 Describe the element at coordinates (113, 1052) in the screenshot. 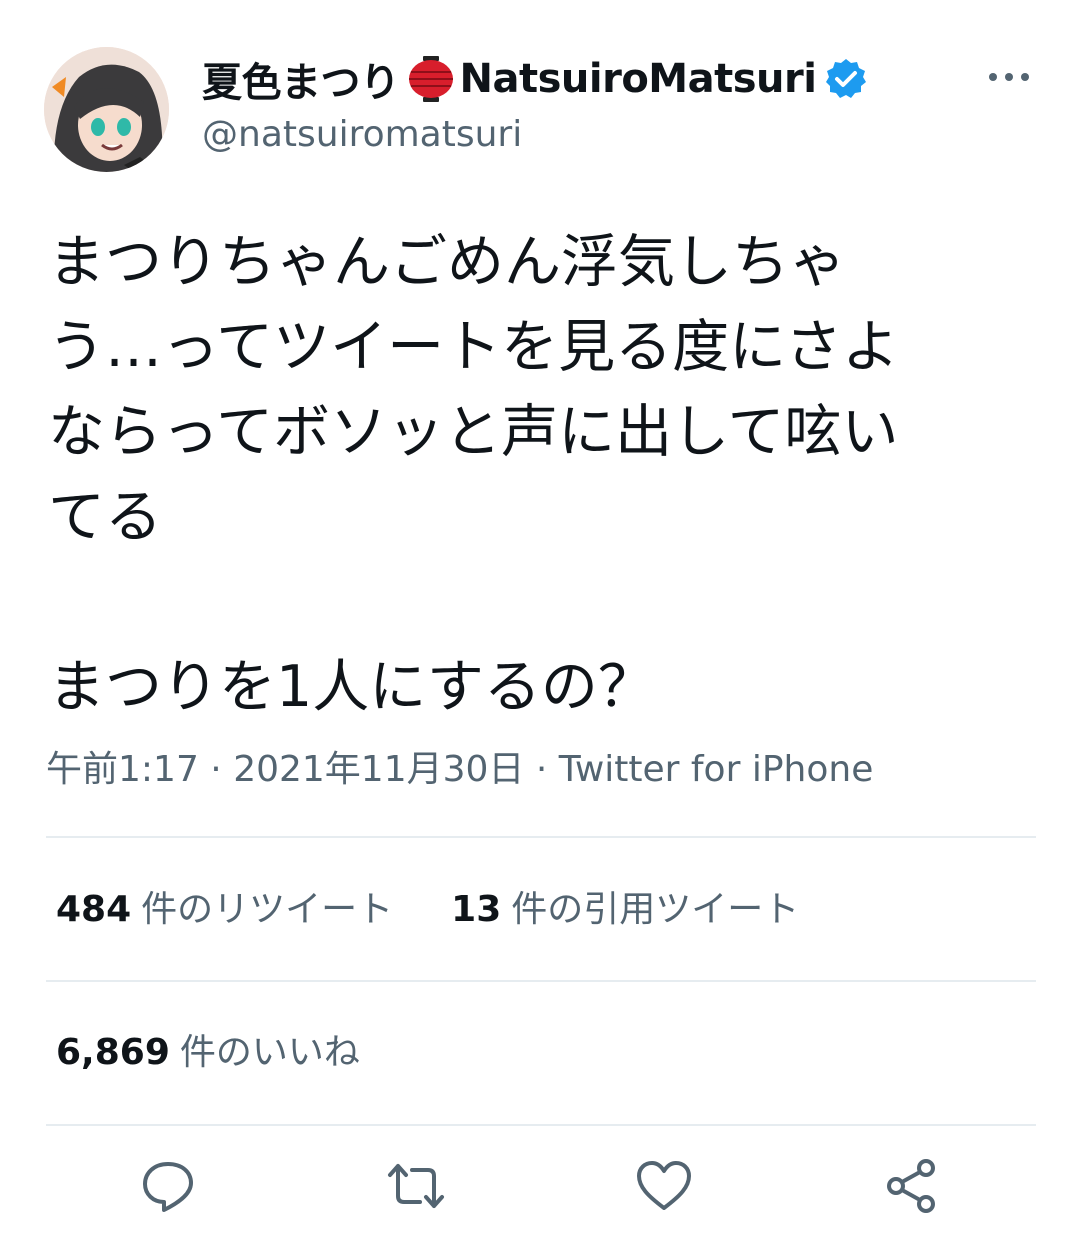

I see `likes-count: 6,869` at that location.